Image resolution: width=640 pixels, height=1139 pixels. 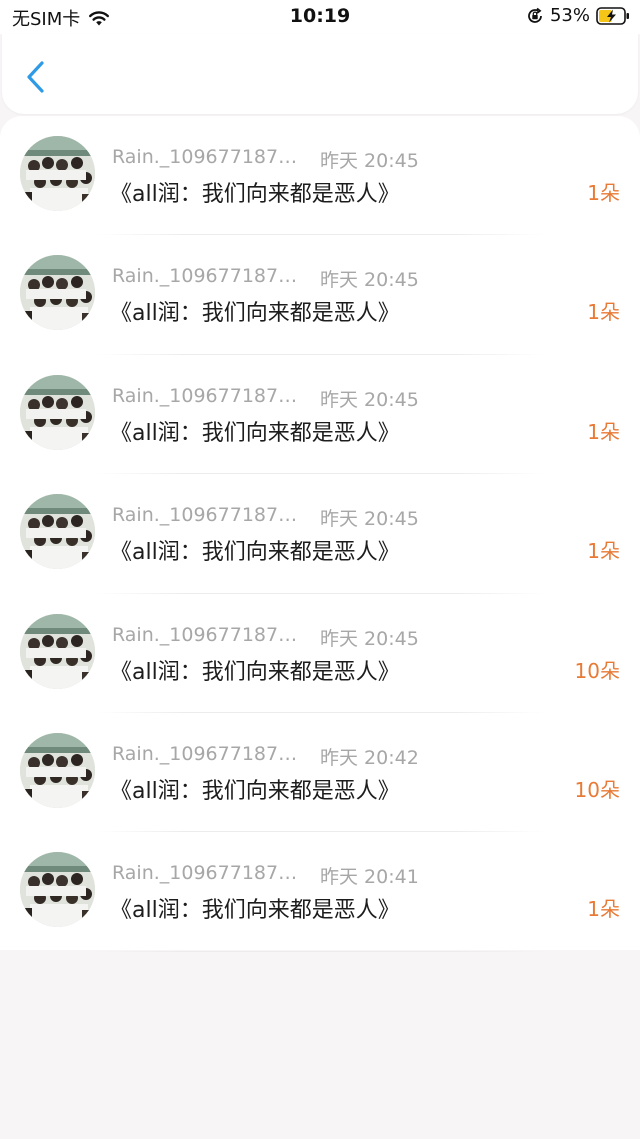 What do you see at coordinates (320, 74) in the screenshot?
I see `nav-bar` at bounding box center [320, 74].